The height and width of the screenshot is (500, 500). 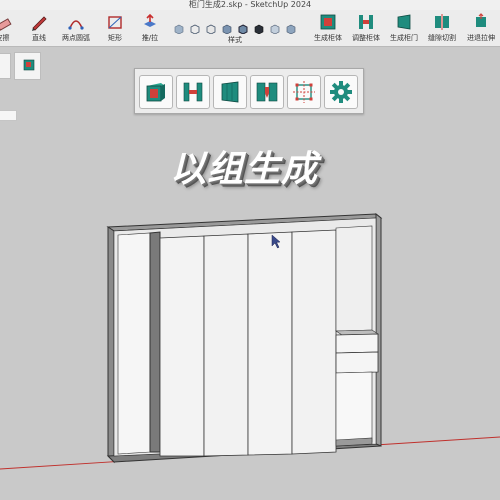 What do you see at coordinates (155, 342) in the screenshot?
I see `left-divider` at bounding box center [155, 342].